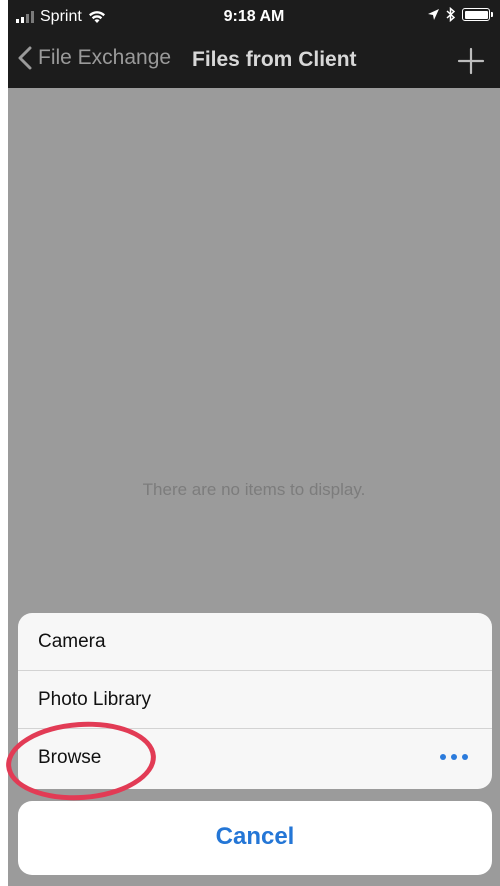  What do you see at coordinates (477, 14) in the screenshot?
I see `battery-icon` at bounding box center [477, 14].